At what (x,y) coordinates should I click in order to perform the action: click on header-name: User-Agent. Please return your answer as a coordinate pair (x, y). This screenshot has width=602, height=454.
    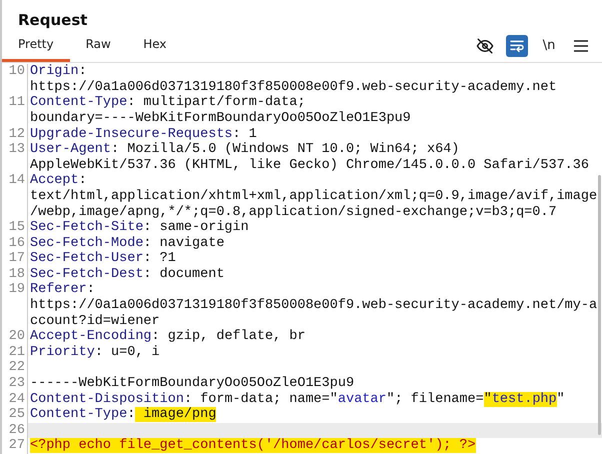
    Looking at the image, I should click on (71, 150).